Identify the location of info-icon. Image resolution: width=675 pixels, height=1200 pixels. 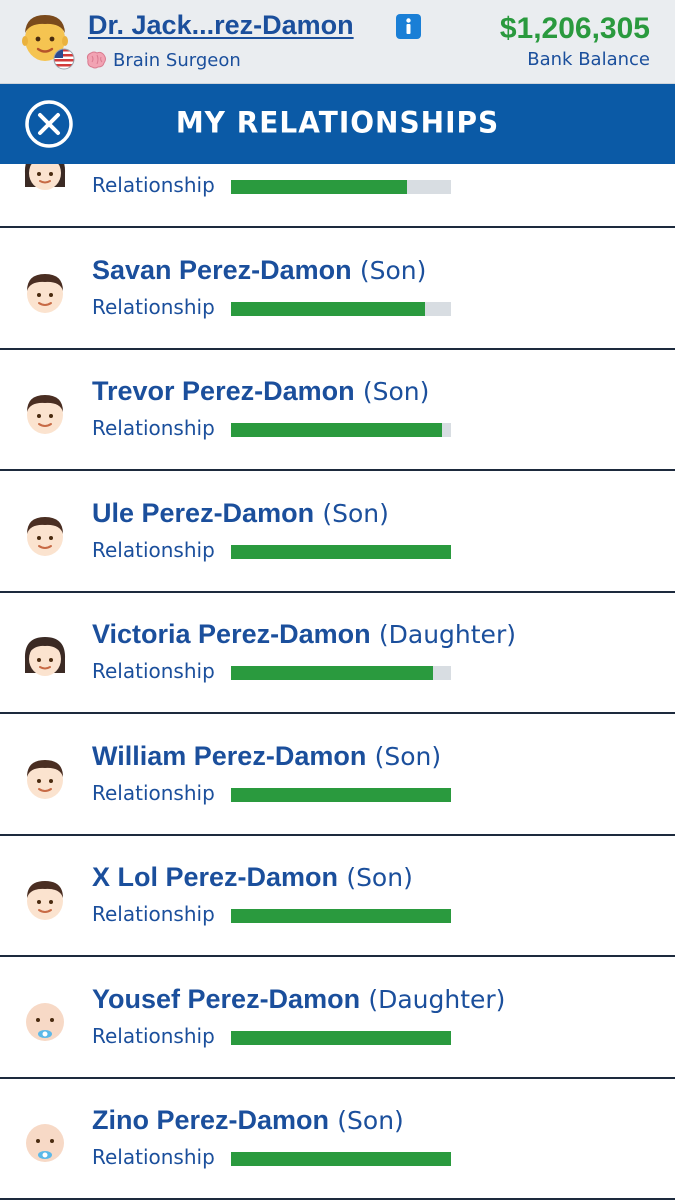
(408, 26).